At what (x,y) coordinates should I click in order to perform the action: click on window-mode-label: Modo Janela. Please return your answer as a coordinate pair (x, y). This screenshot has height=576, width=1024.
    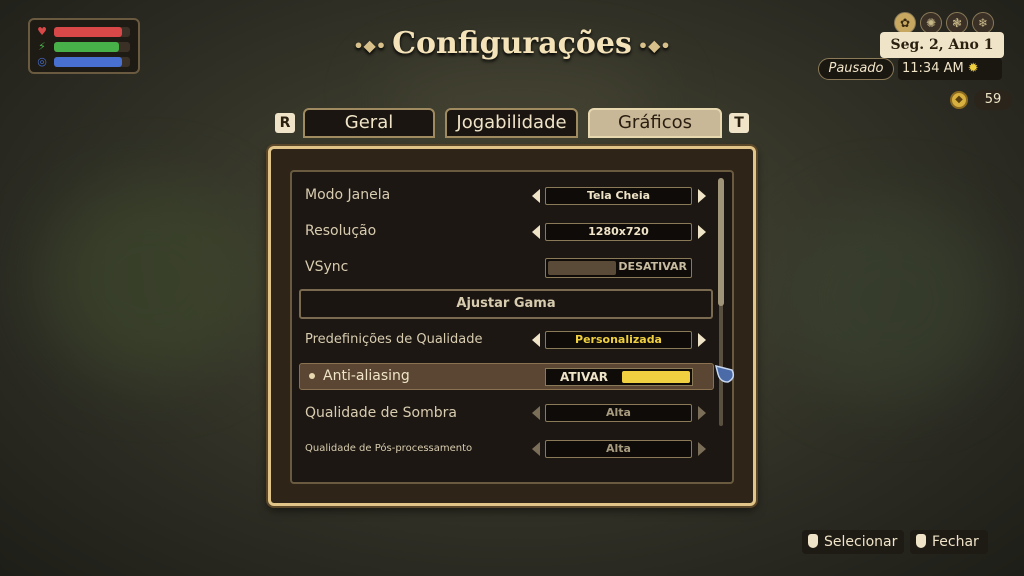
    Looking at the image, I should click on (348, 195).